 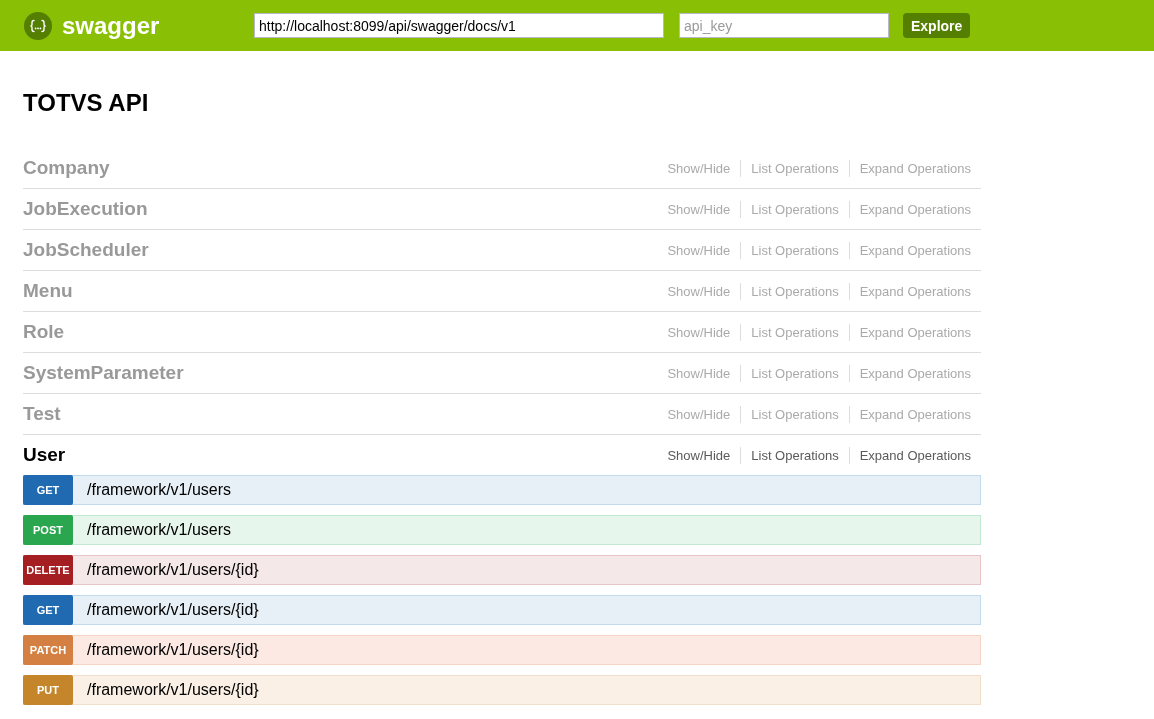 What do you see at coordinates (85, 209) in the screenshot?
I see `resource-title-link: JobExecution` at bounding box center [85, 209].